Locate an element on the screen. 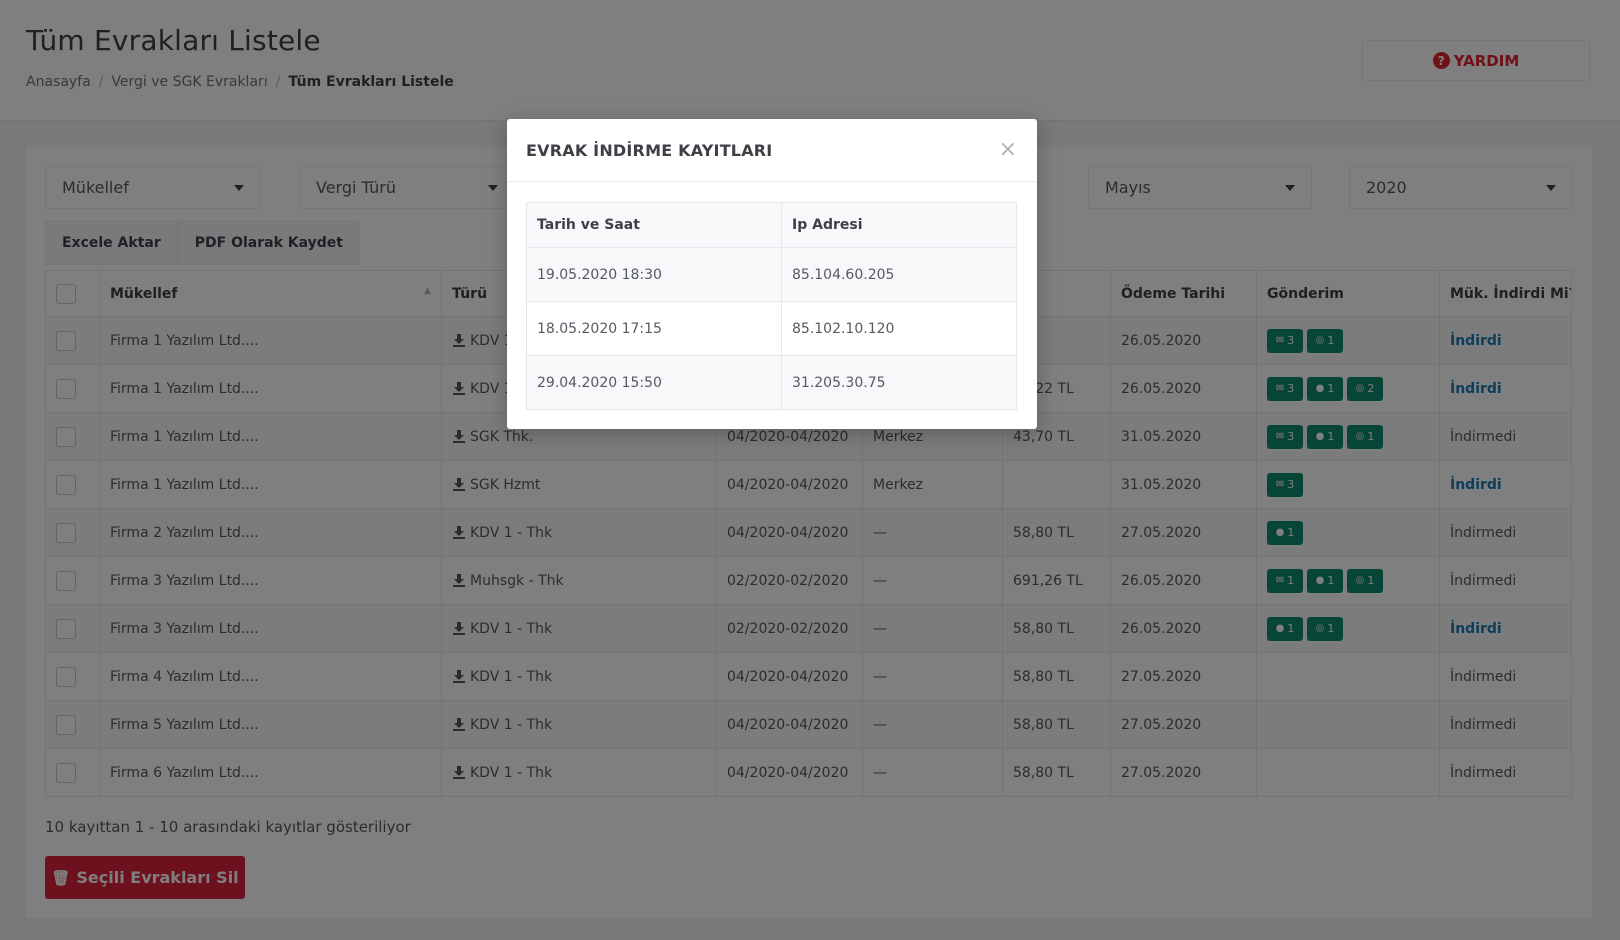  close-icon: × is located at coordinates (1008, 149).